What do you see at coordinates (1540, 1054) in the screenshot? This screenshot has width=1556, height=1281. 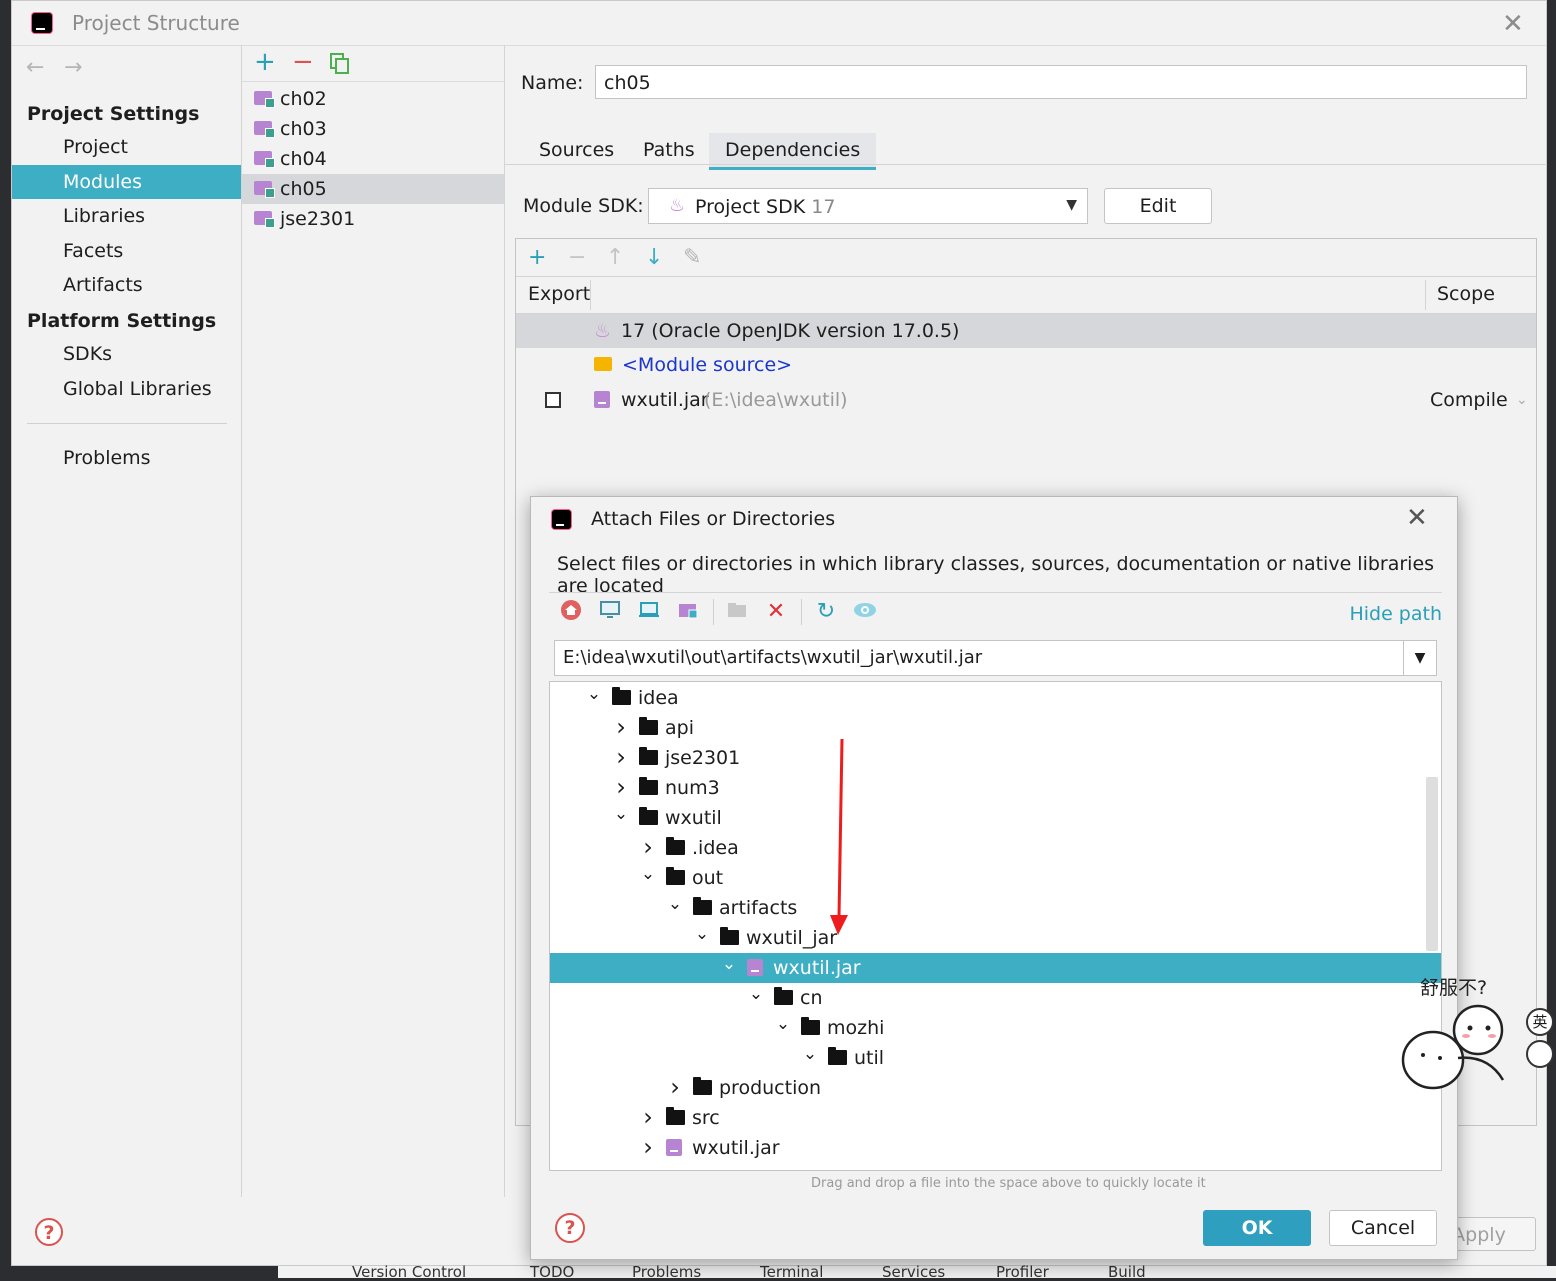 I see `ime-skin-icon` at bounding box center [1540, 1054].